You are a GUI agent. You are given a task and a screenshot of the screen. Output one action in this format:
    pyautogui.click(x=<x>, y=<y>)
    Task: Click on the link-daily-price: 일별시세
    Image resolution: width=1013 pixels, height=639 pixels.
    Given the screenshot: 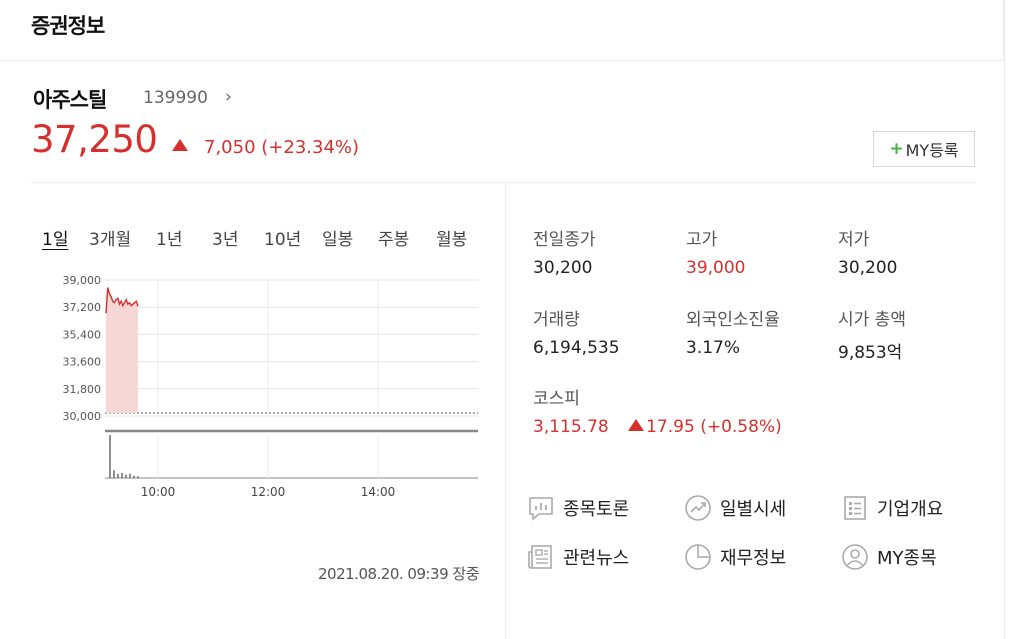 What is the action you would take?
    pyautogui.click(x=735, y=508)
    